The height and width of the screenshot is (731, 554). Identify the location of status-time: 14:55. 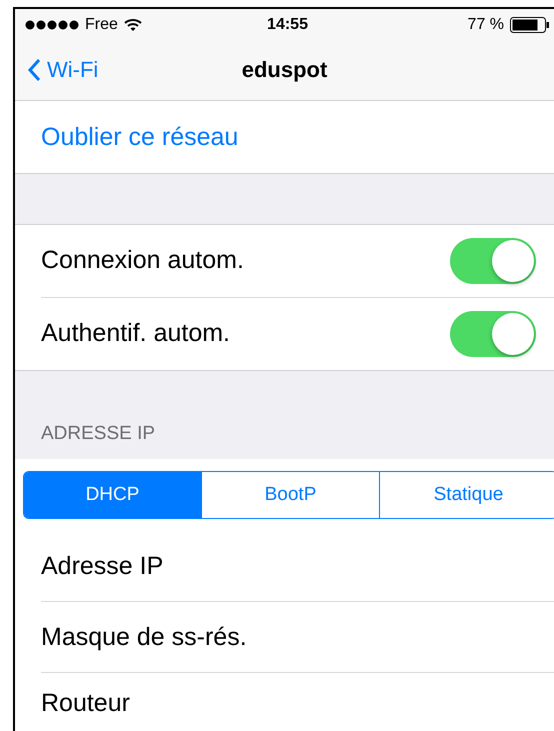
(287, 25).